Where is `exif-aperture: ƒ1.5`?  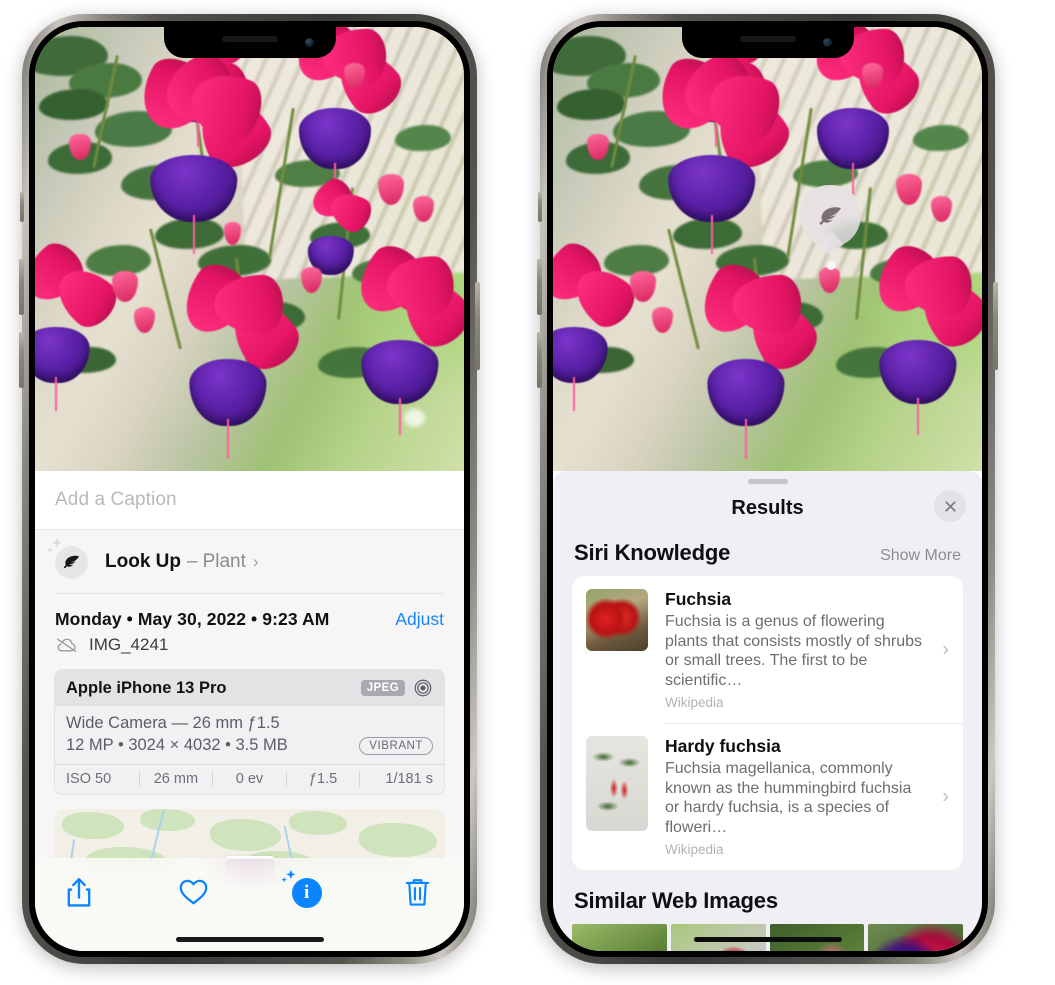
exif-aperture: ƒ1.5 is located at coordinates (323, 779).